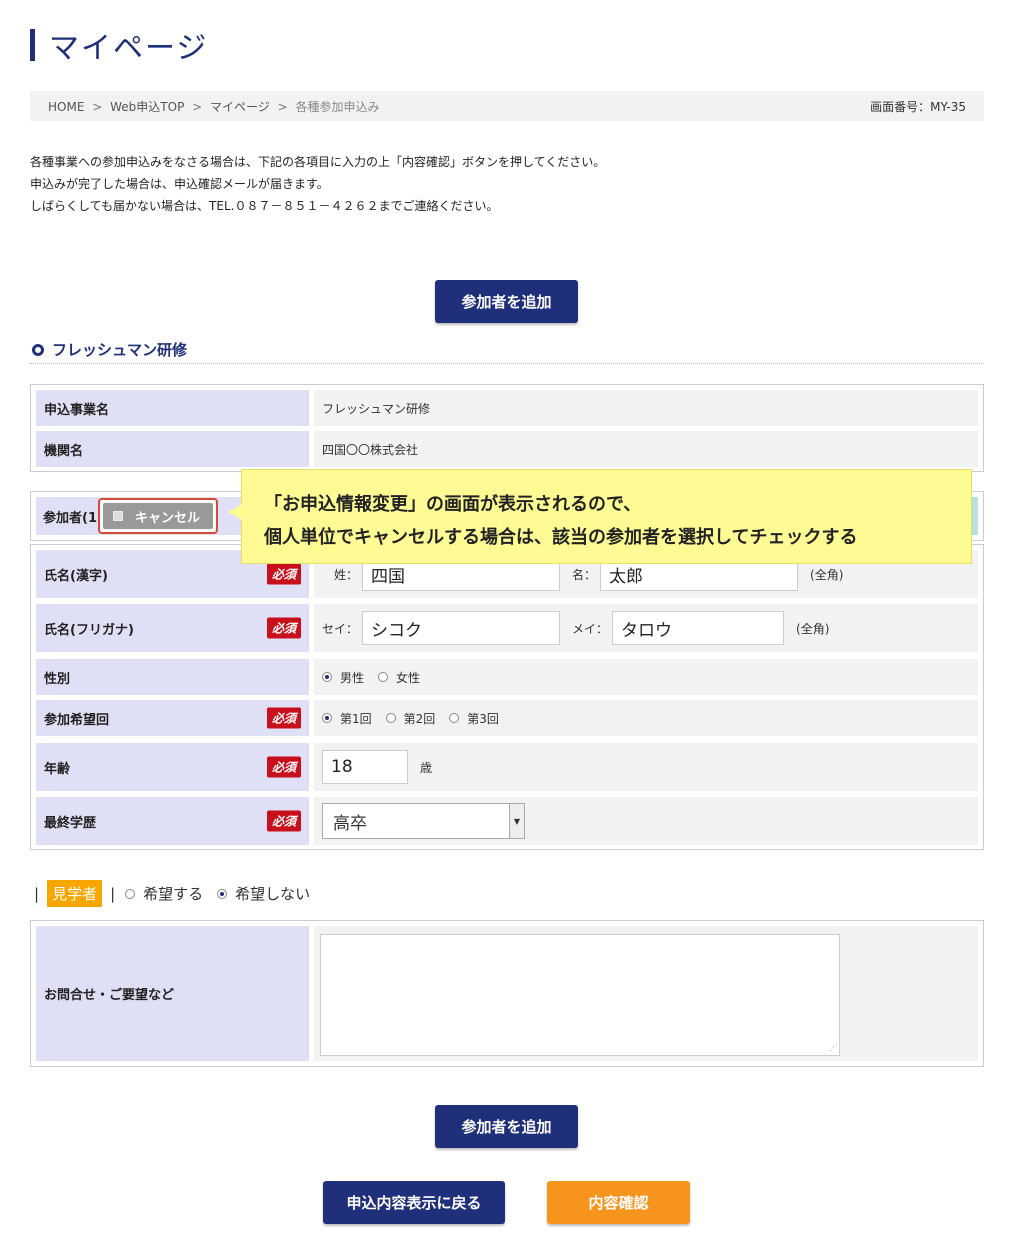 This screenshot has height=1254, width=1014. I want to click on age-row: 年齢 必須 18 歳, so click(507, 767).